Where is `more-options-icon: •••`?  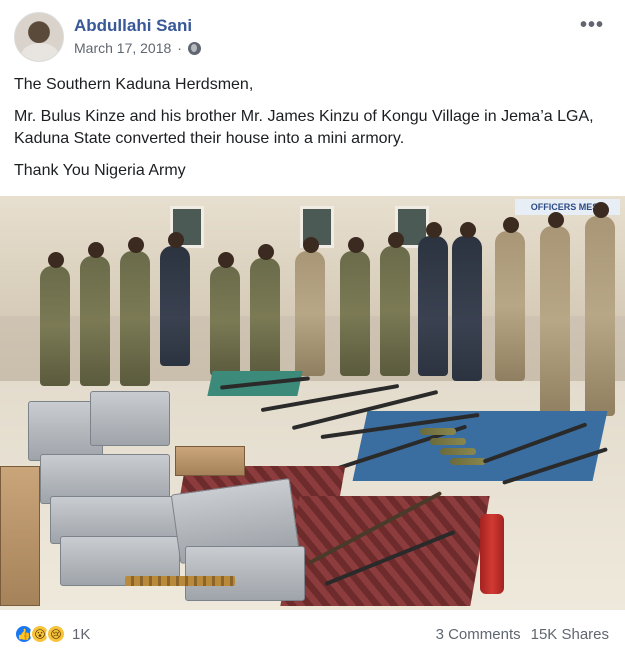 more-options-icon: ••• is located at coordinates (592, 25).